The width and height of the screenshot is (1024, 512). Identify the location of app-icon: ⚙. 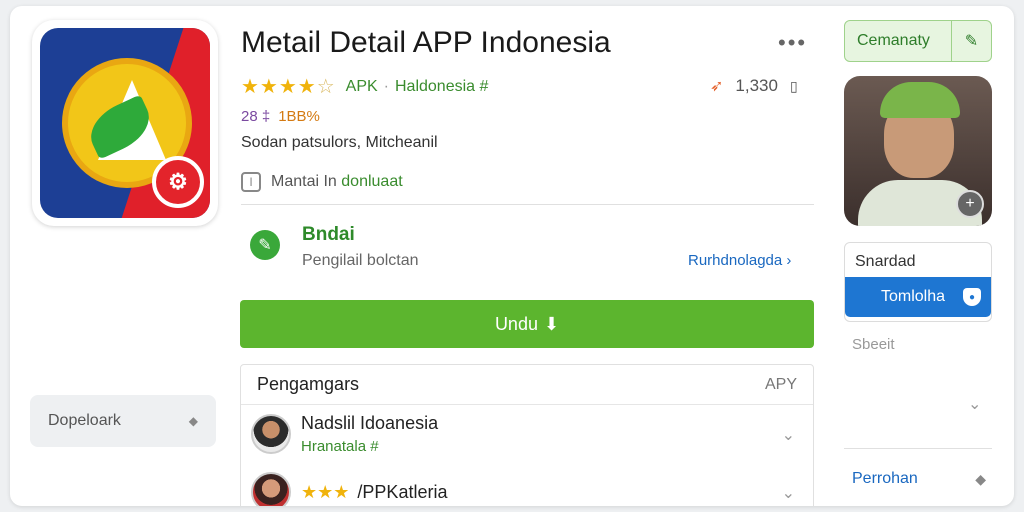
(125, 123).